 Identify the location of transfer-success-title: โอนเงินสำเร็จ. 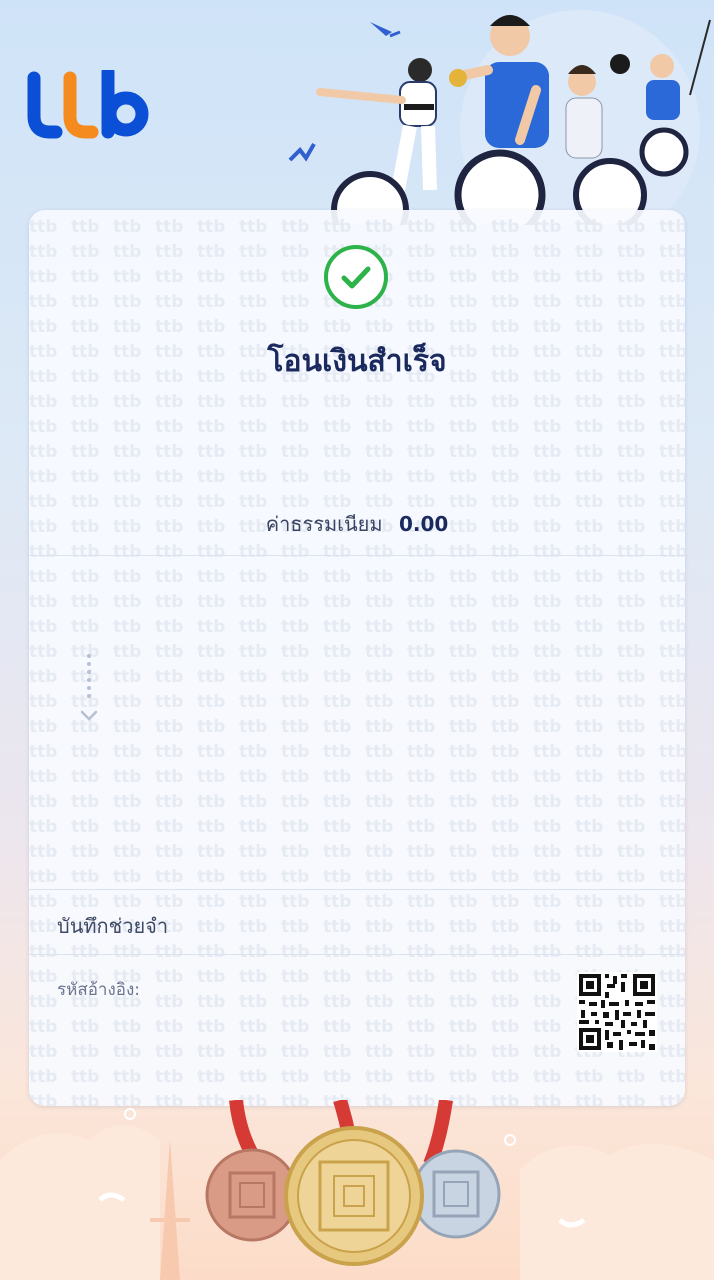
(357, 361).